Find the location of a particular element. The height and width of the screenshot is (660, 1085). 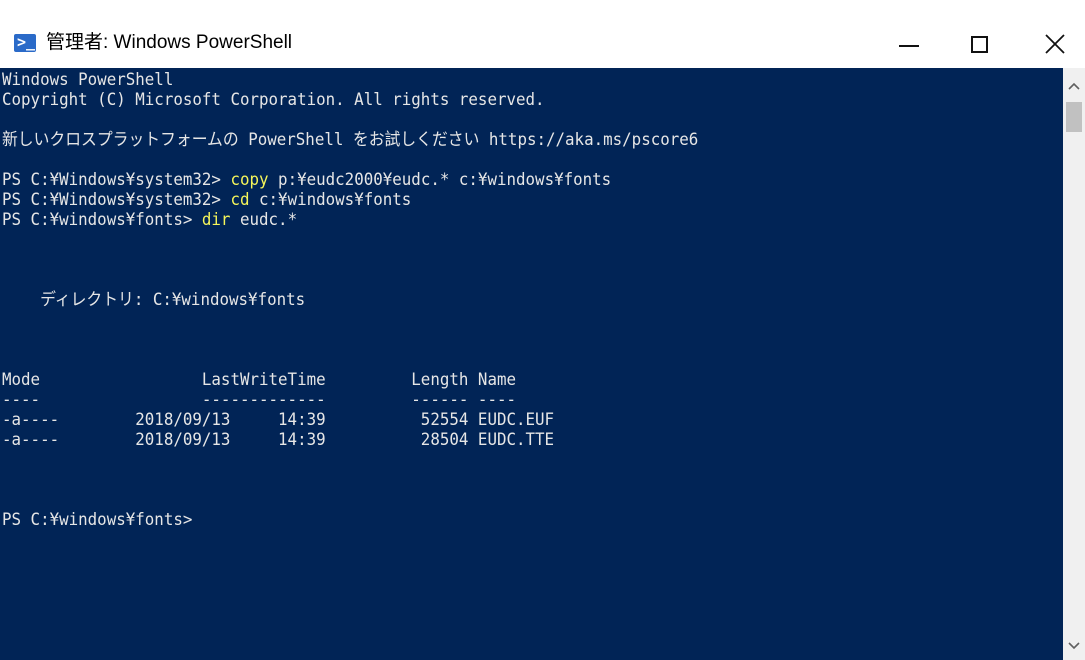

command-args: eudc.* is located at coordinates (264, 220).